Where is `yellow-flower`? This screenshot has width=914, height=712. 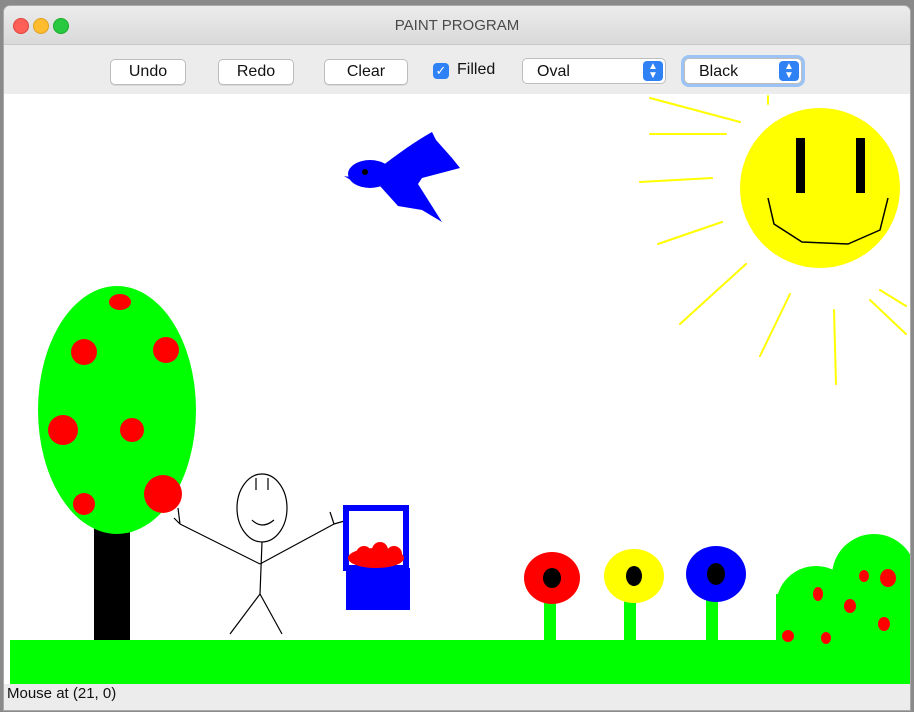
yellow-flower is located at coordinates (634, 594).